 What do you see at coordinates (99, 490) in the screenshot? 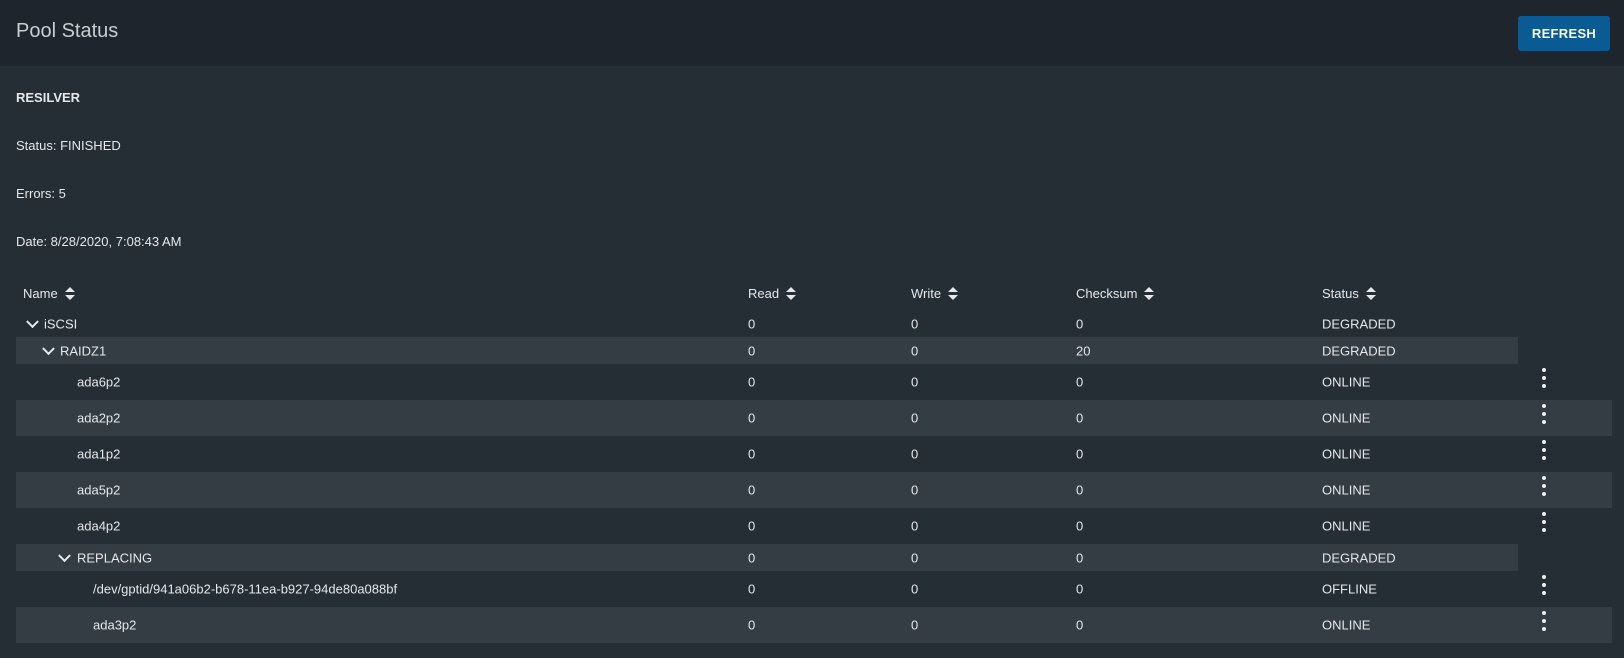
I see `row-name: ada5p2` at bounding box center [99, 490].